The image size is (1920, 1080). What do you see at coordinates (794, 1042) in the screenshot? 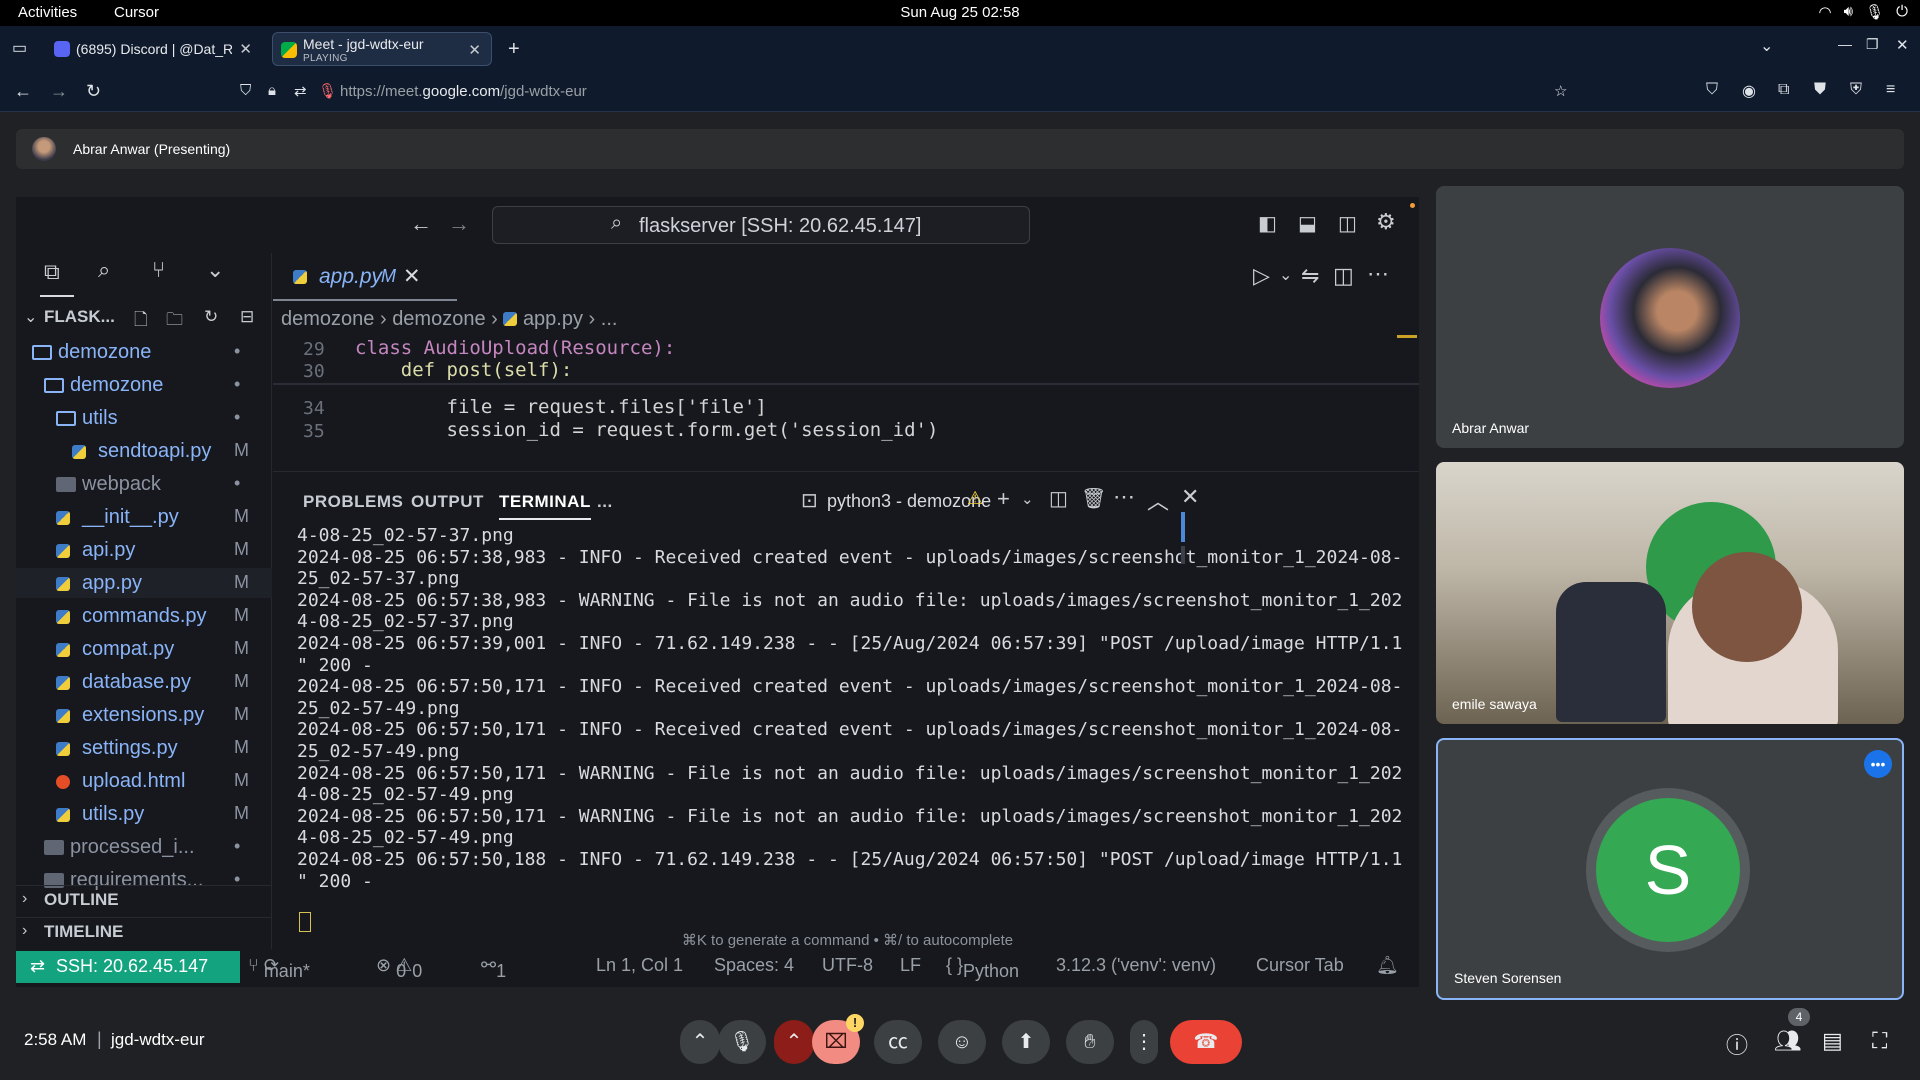
I see `video-options-button: ⌃` at bounding box center [794, 1042].